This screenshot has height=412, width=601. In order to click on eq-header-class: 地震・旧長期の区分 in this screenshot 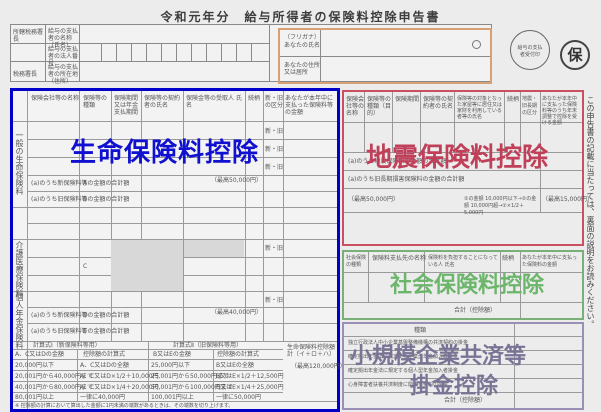, I will do `click(530, 106)`.